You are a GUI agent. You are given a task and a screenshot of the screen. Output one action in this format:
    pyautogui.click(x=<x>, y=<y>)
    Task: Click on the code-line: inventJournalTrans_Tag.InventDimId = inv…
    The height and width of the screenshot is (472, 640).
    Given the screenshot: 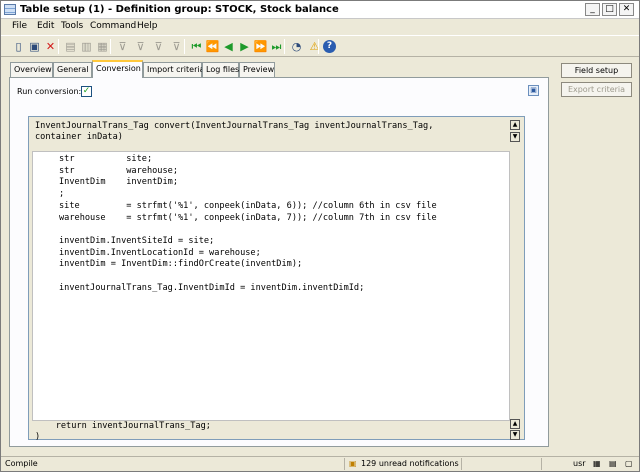 What is the action you would take?
    pyautogui.click(x=212, y=287)
    